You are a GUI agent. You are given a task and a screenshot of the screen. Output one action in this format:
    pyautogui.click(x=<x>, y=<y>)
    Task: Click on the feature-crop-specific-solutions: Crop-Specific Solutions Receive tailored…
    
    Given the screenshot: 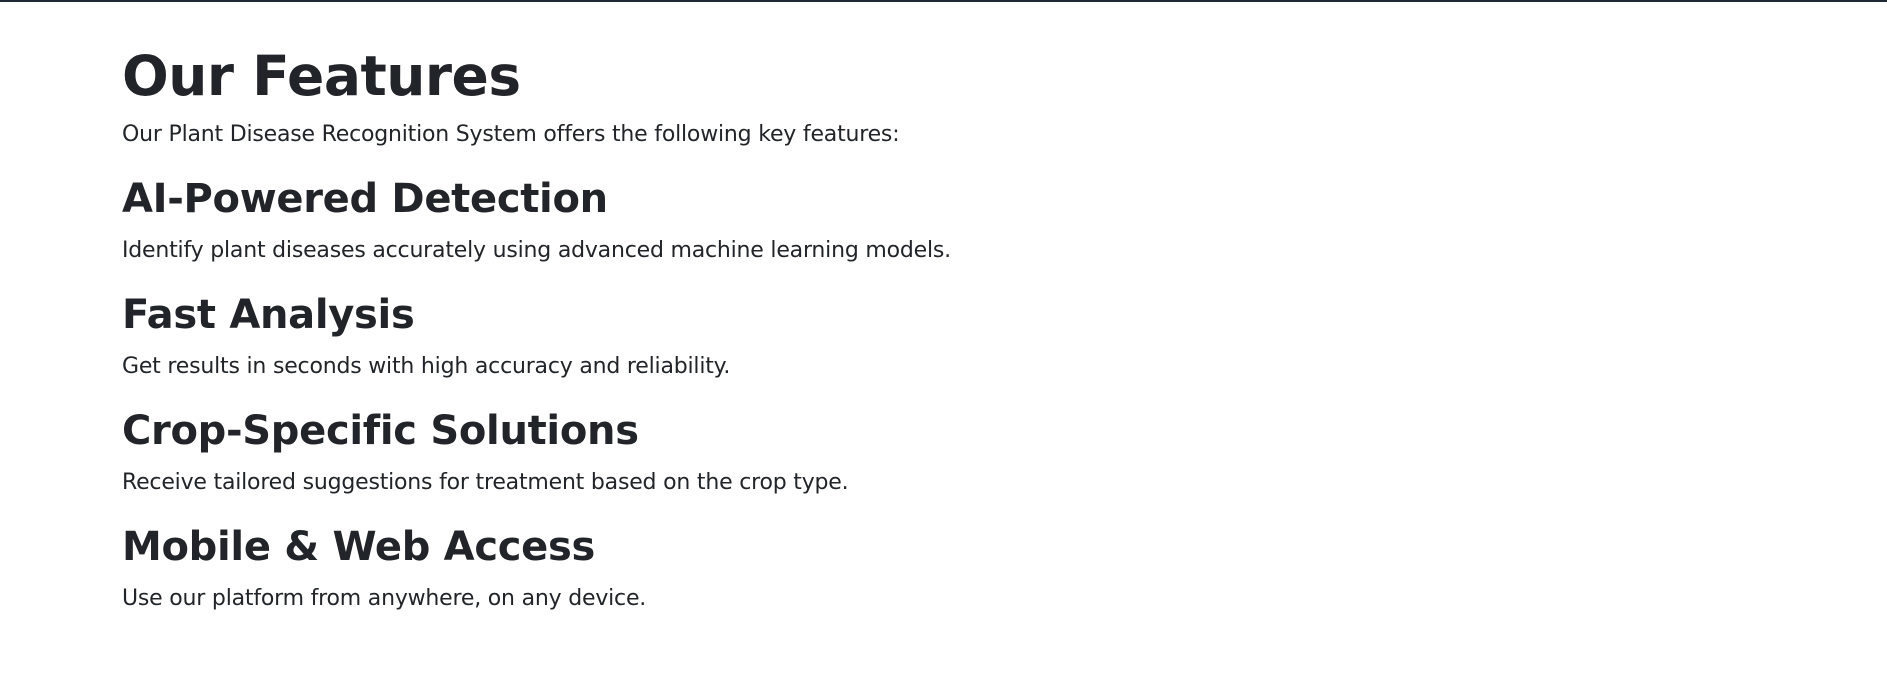 What is the action you would take?
    pyautogui.click(x=722, y=452)
    